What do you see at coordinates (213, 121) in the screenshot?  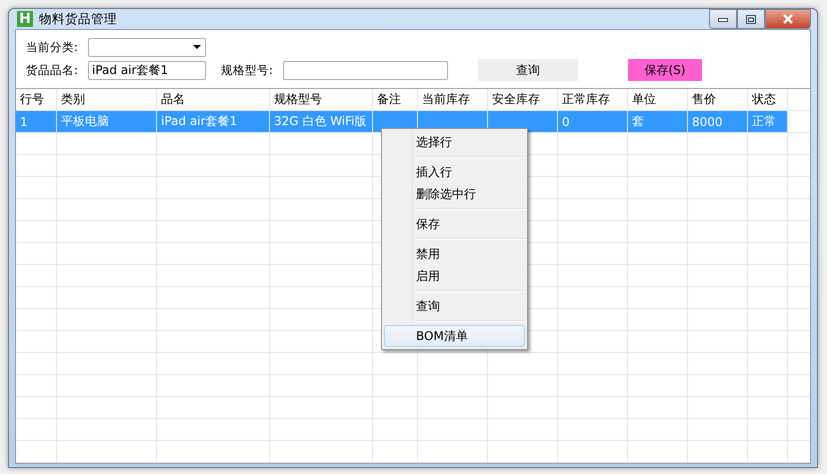 I see `table-cell: iPad air套餐1` at bounding box center [213, 121].